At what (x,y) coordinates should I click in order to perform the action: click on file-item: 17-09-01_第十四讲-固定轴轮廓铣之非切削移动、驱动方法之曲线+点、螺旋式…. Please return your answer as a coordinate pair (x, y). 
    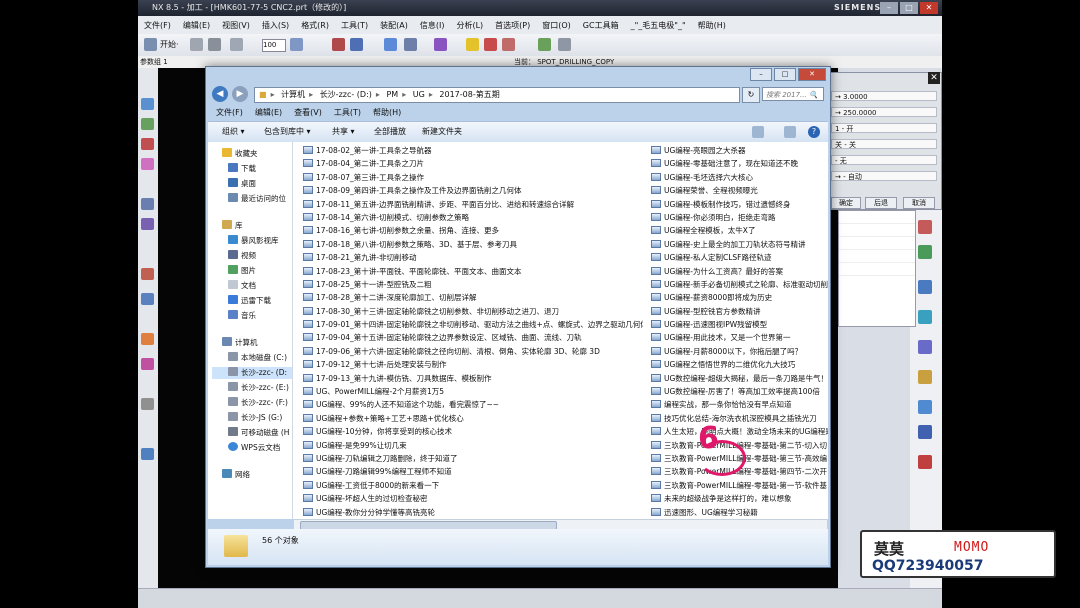
    Looking at the image, I should click on (473, 324).